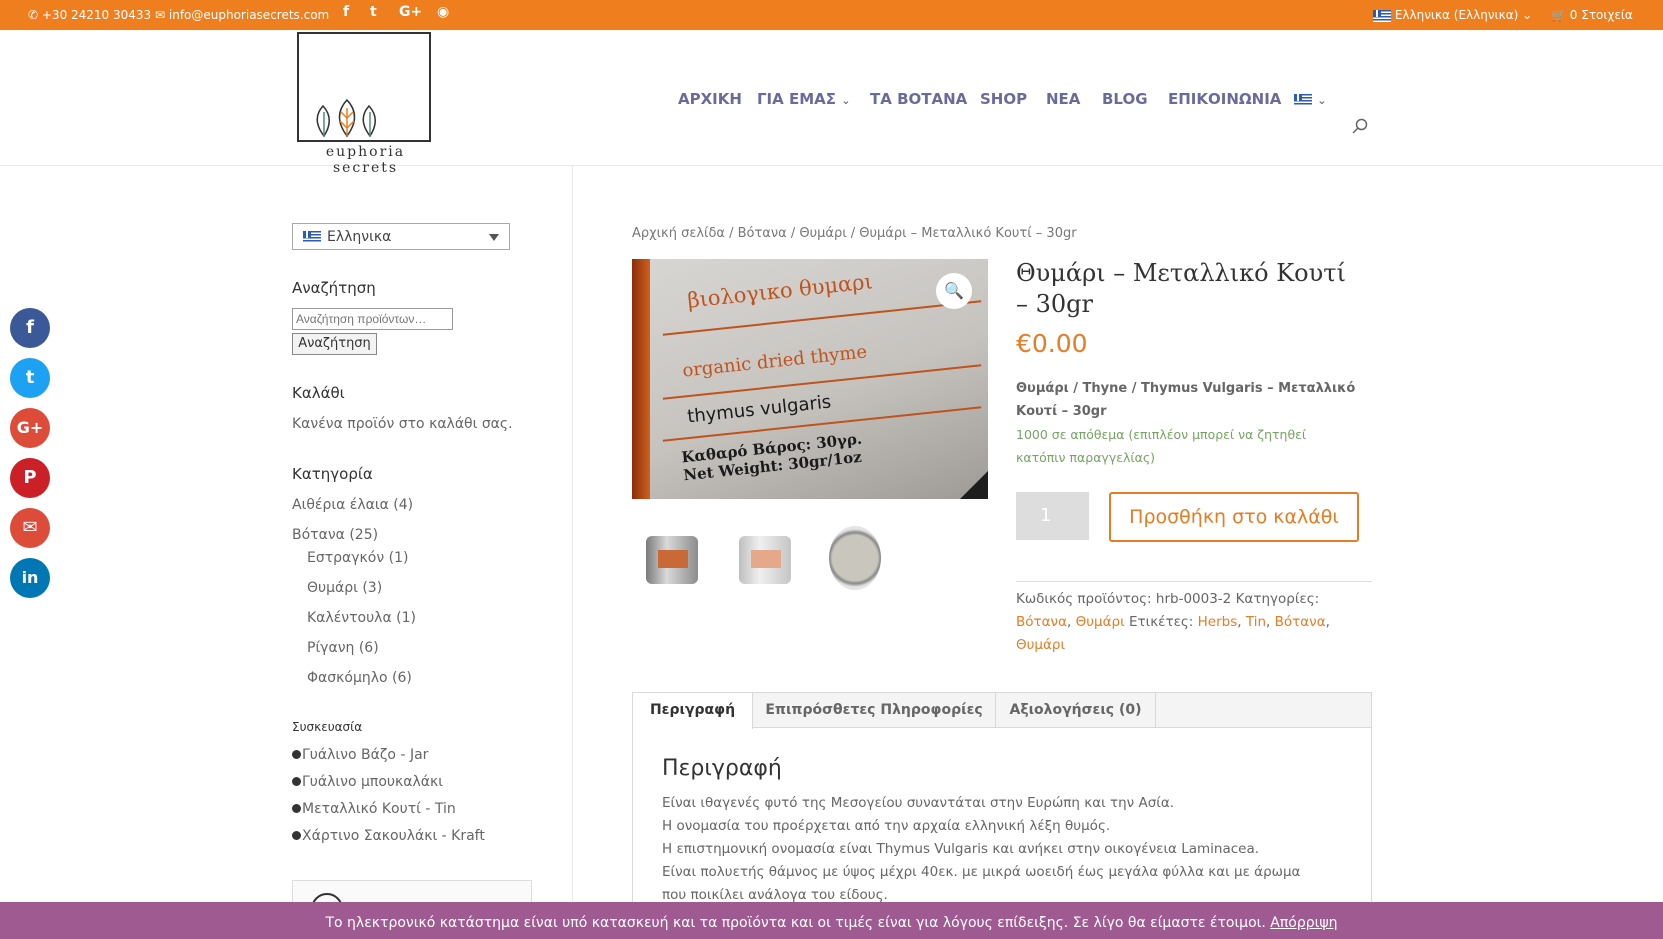 Image resolution: width=1663 pixels, height=939 pixels. Describe the element at coordinates (1360, 126) in the screenshot. I see `search-icon` at that location.